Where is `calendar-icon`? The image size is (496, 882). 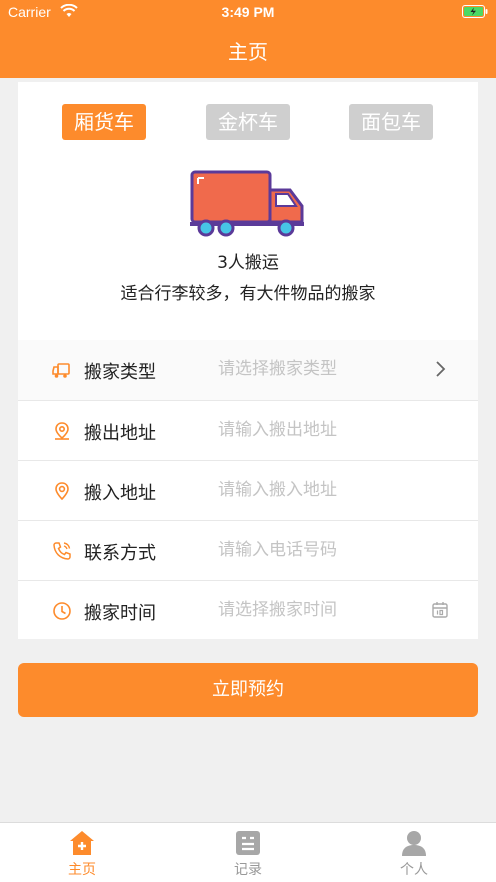
calendar-icon is located at coordinates (440, 610).